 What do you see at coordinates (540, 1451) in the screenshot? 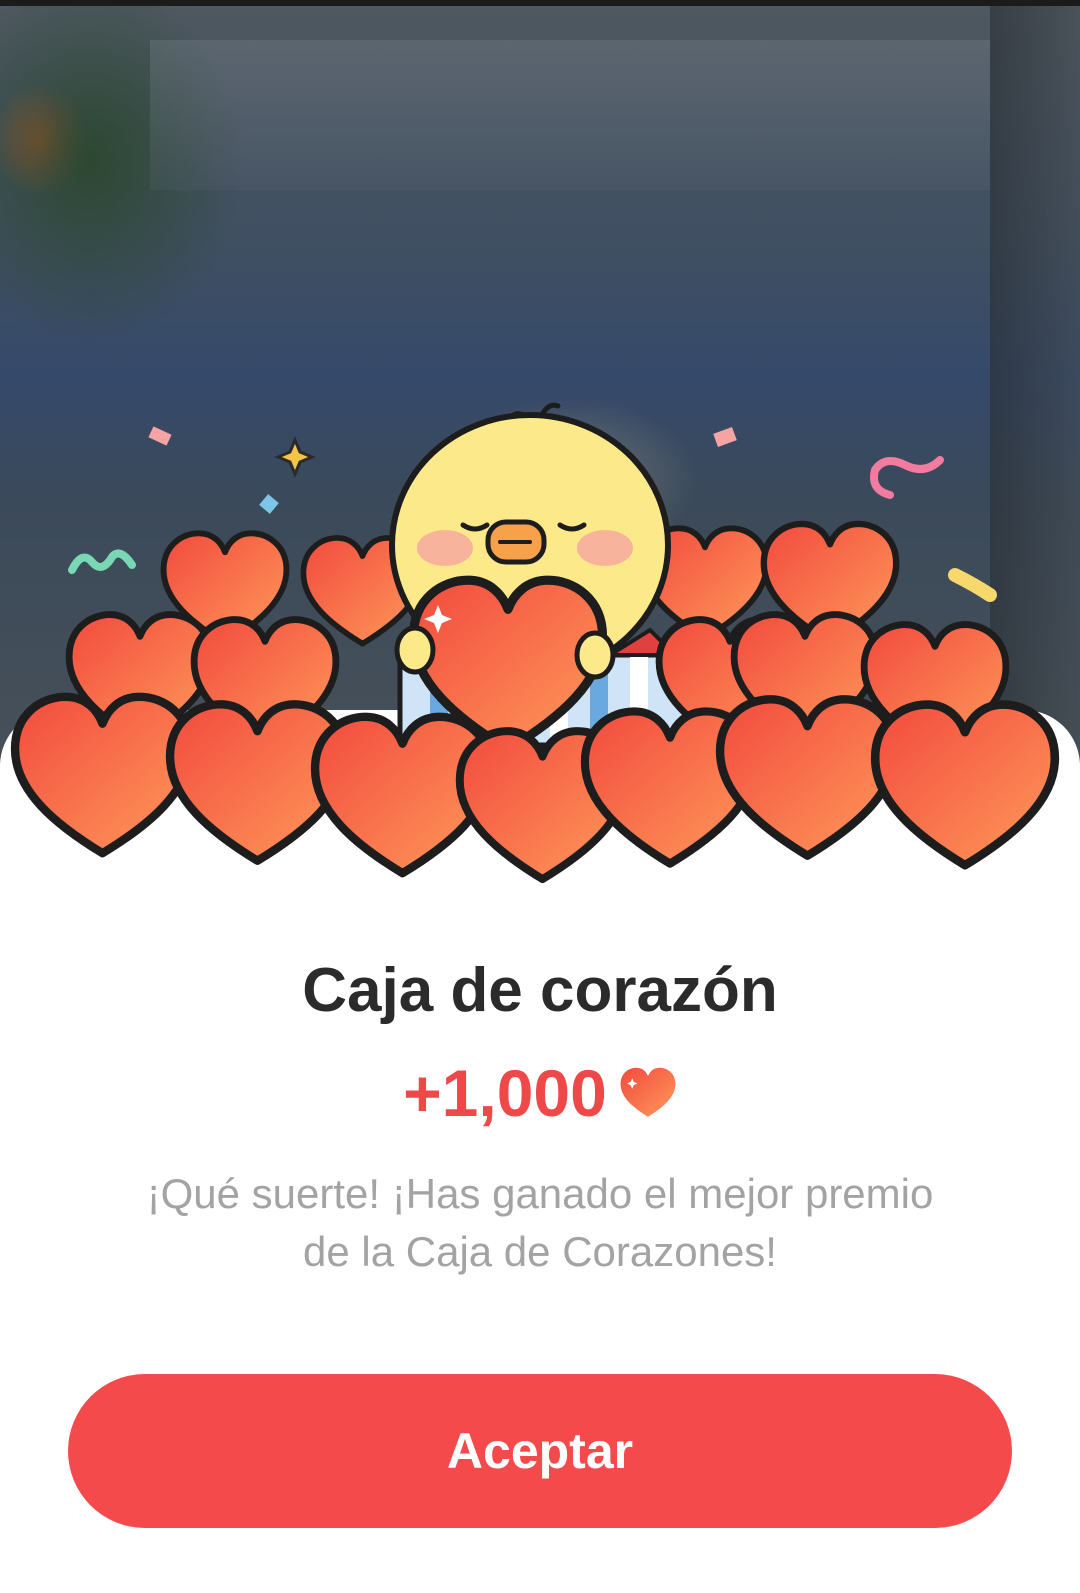
I see `accept-button: Aceptar` at bounding box center [540, 1451].